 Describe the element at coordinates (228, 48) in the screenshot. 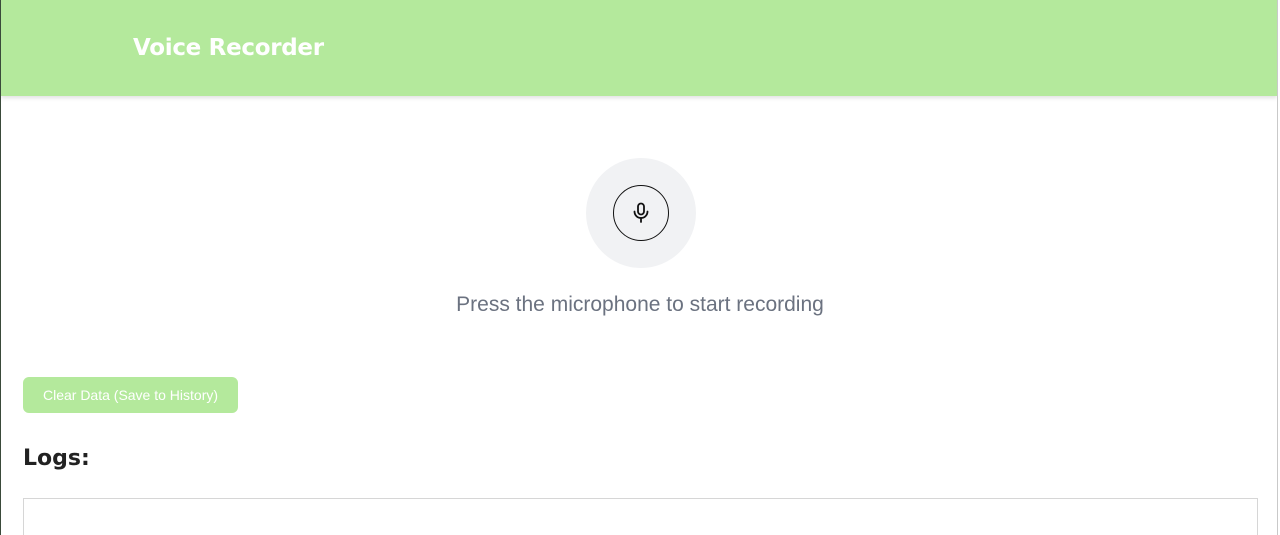

I see `app-title: Voice Recorder` at that location.